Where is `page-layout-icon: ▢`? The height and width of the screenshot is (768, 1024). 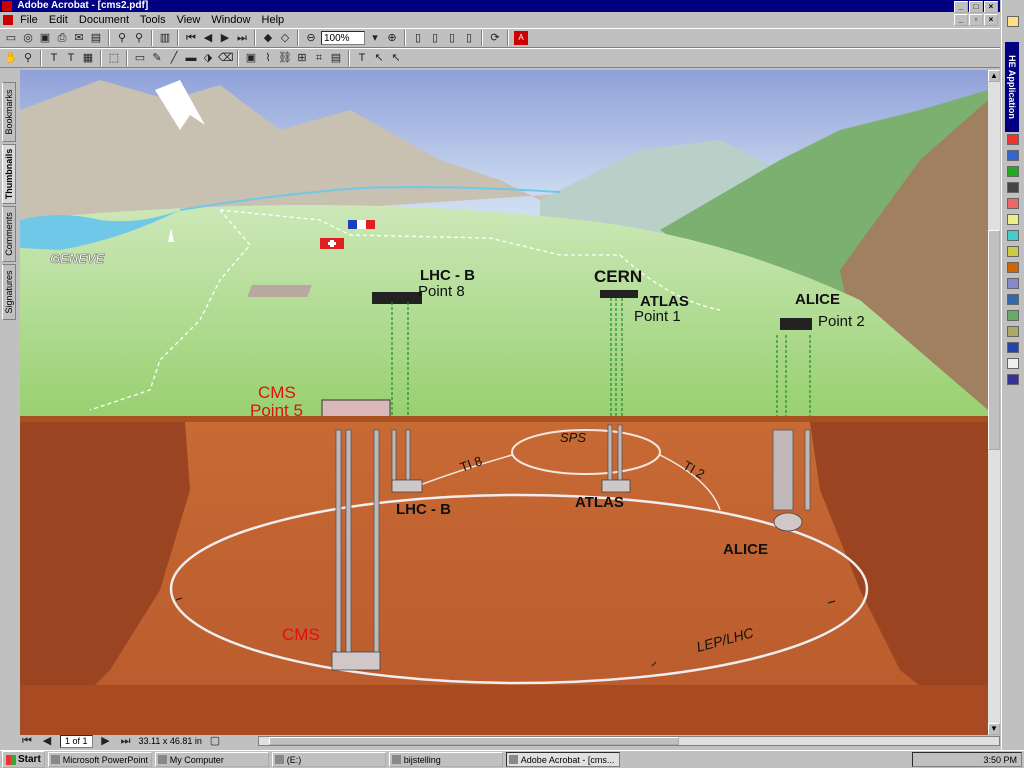 page-layout-icon: ▢ is located at coordinates (215, 741).